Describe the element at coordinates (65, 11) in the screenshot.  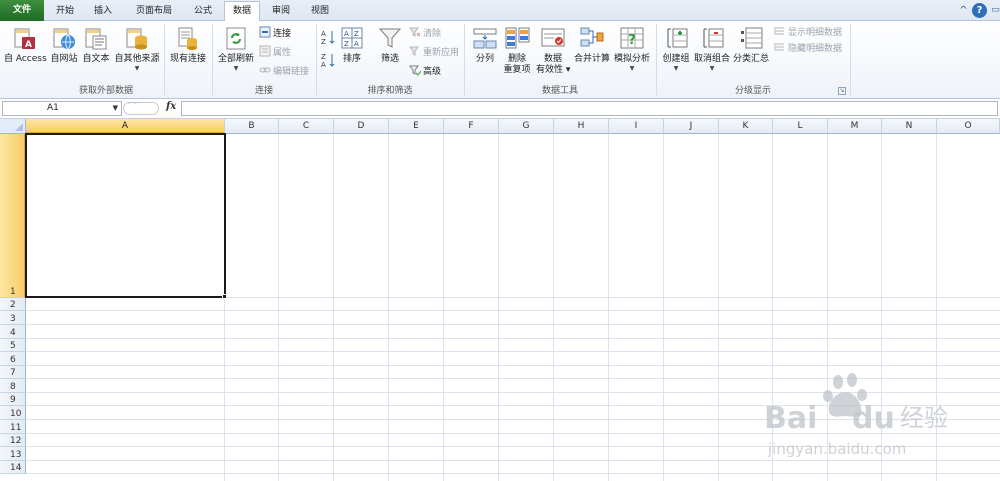
I see `tab-home: 开始` at that location.